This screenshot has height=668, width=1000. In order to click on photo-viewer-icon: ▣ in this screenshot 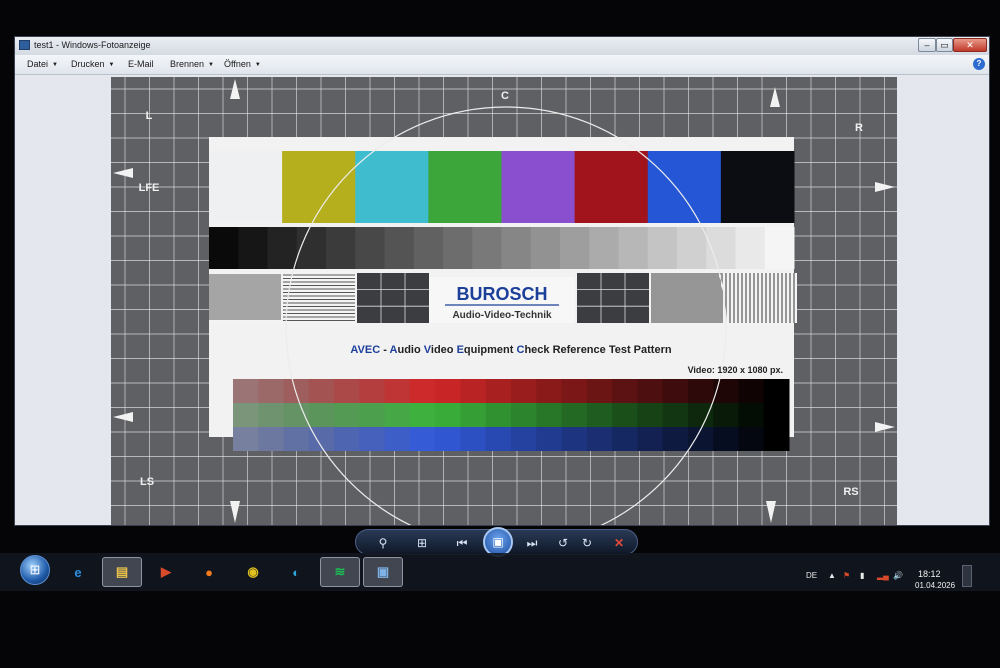, I will do `click(383, 572)`.